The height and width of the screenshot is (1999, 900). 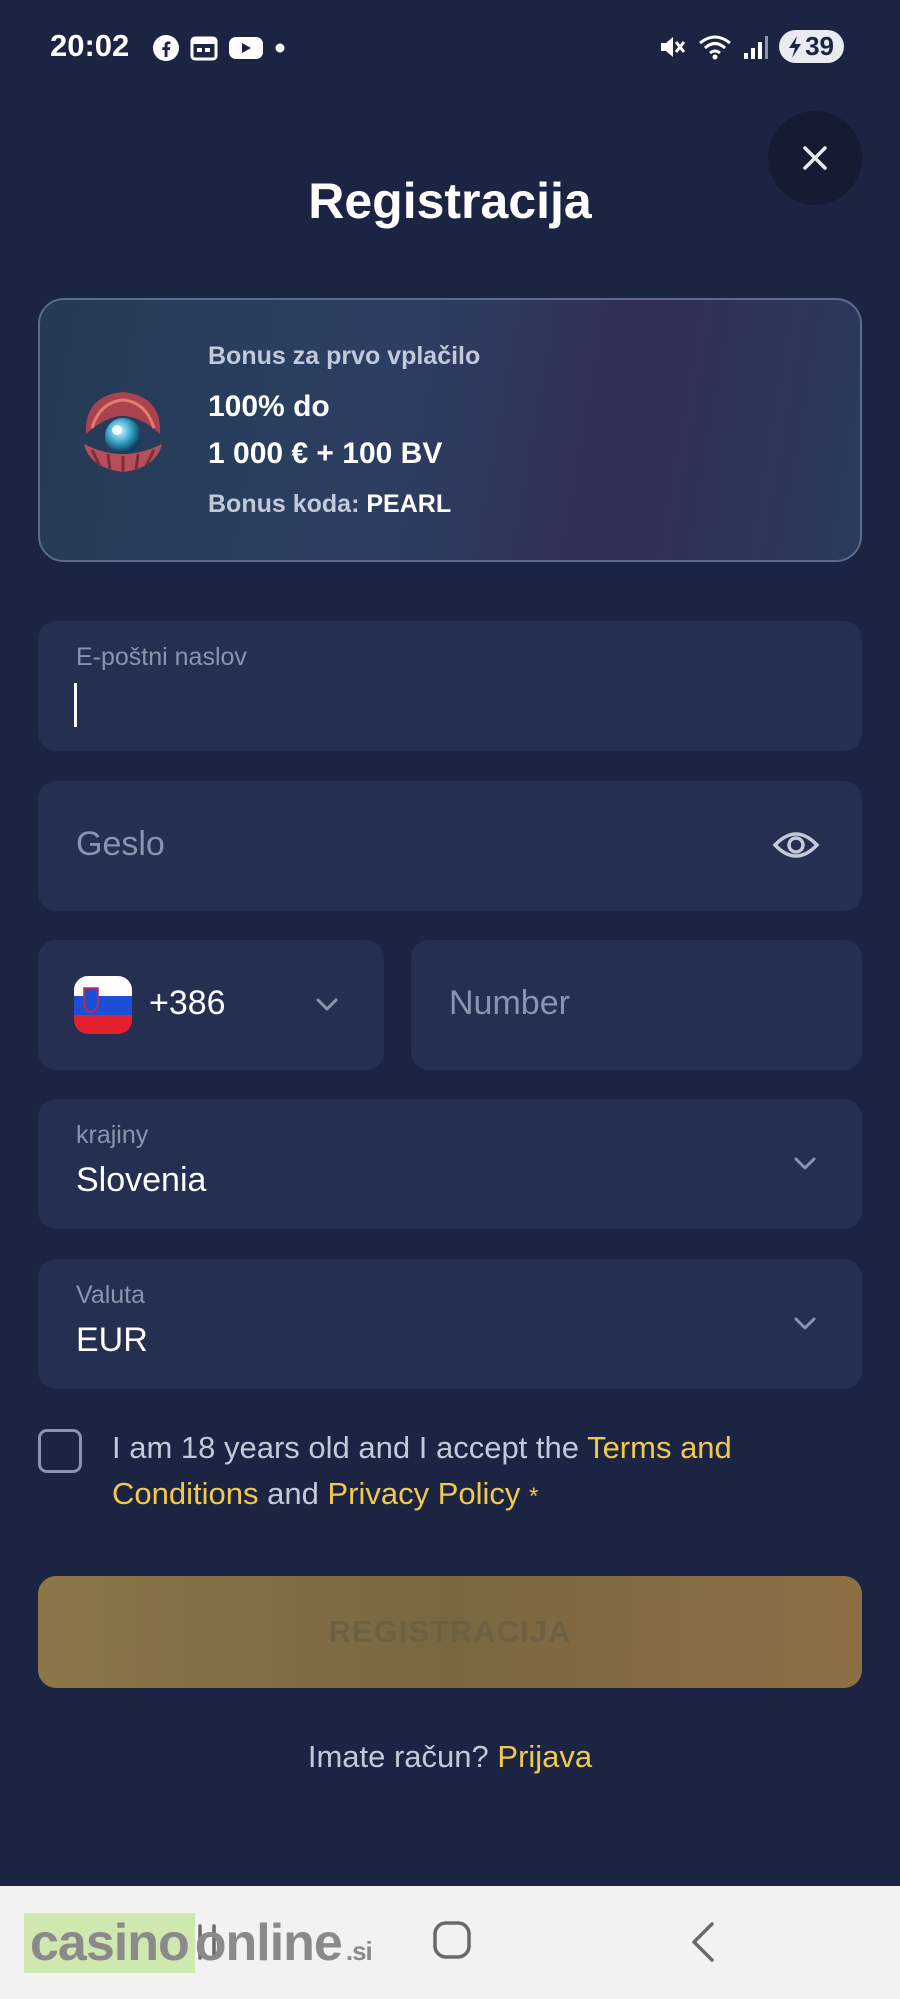 I want to click on terms-checkbox, so click(x=60, y=1451).